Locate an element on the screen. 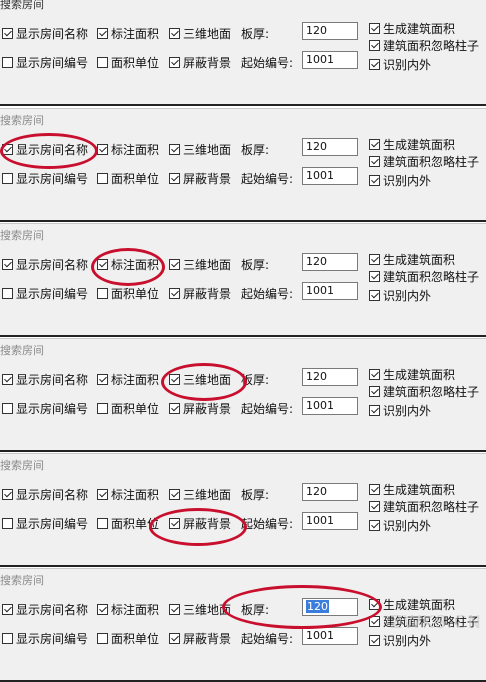 The image size is (486, 682). panel-title: 搜索房间 is located at coordinates (22, 465).